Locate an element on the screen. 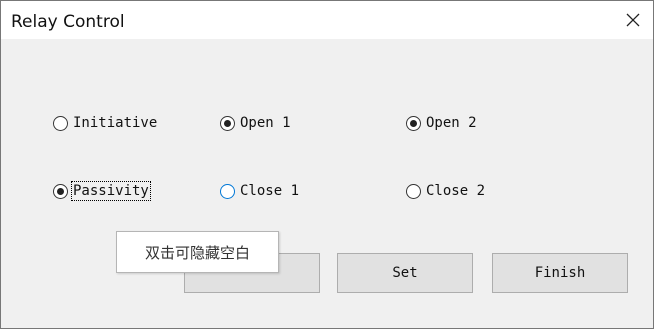 The image size is (654, 329). radio-passivity: Passivity is located at coordinates (102, 191).